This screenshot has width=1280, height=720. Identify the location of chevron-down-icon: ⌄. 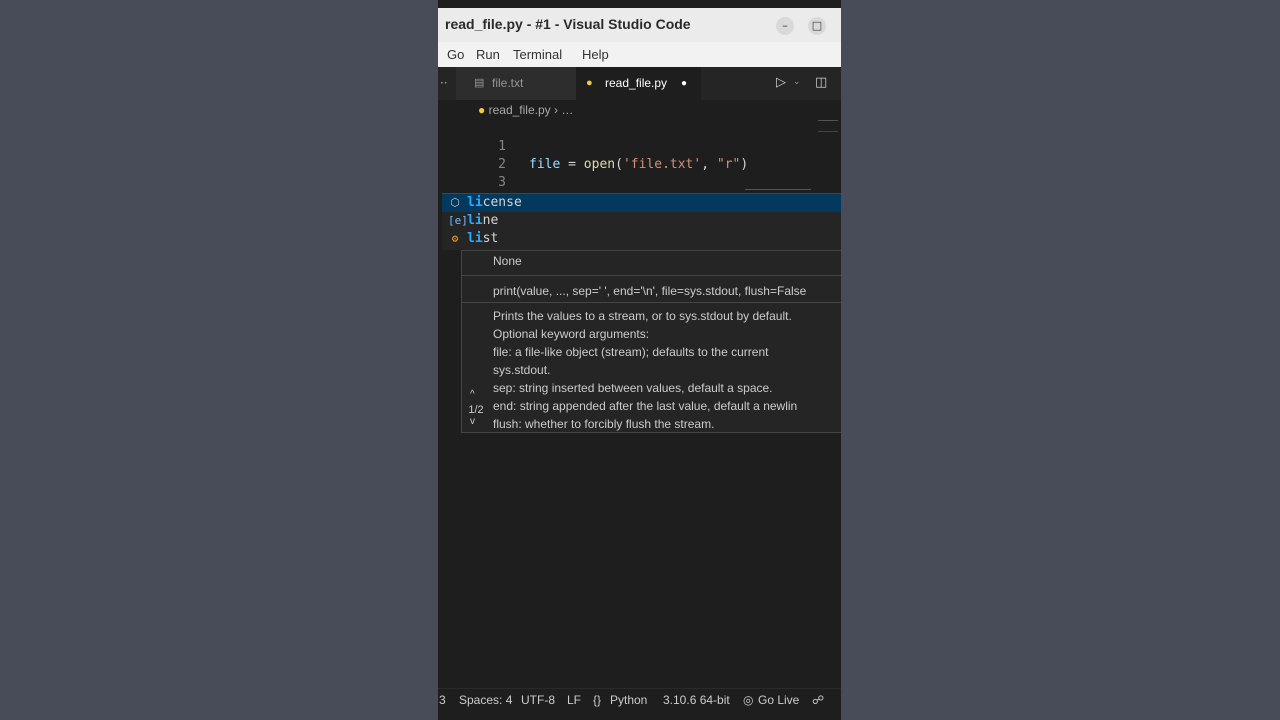
(797, 82).